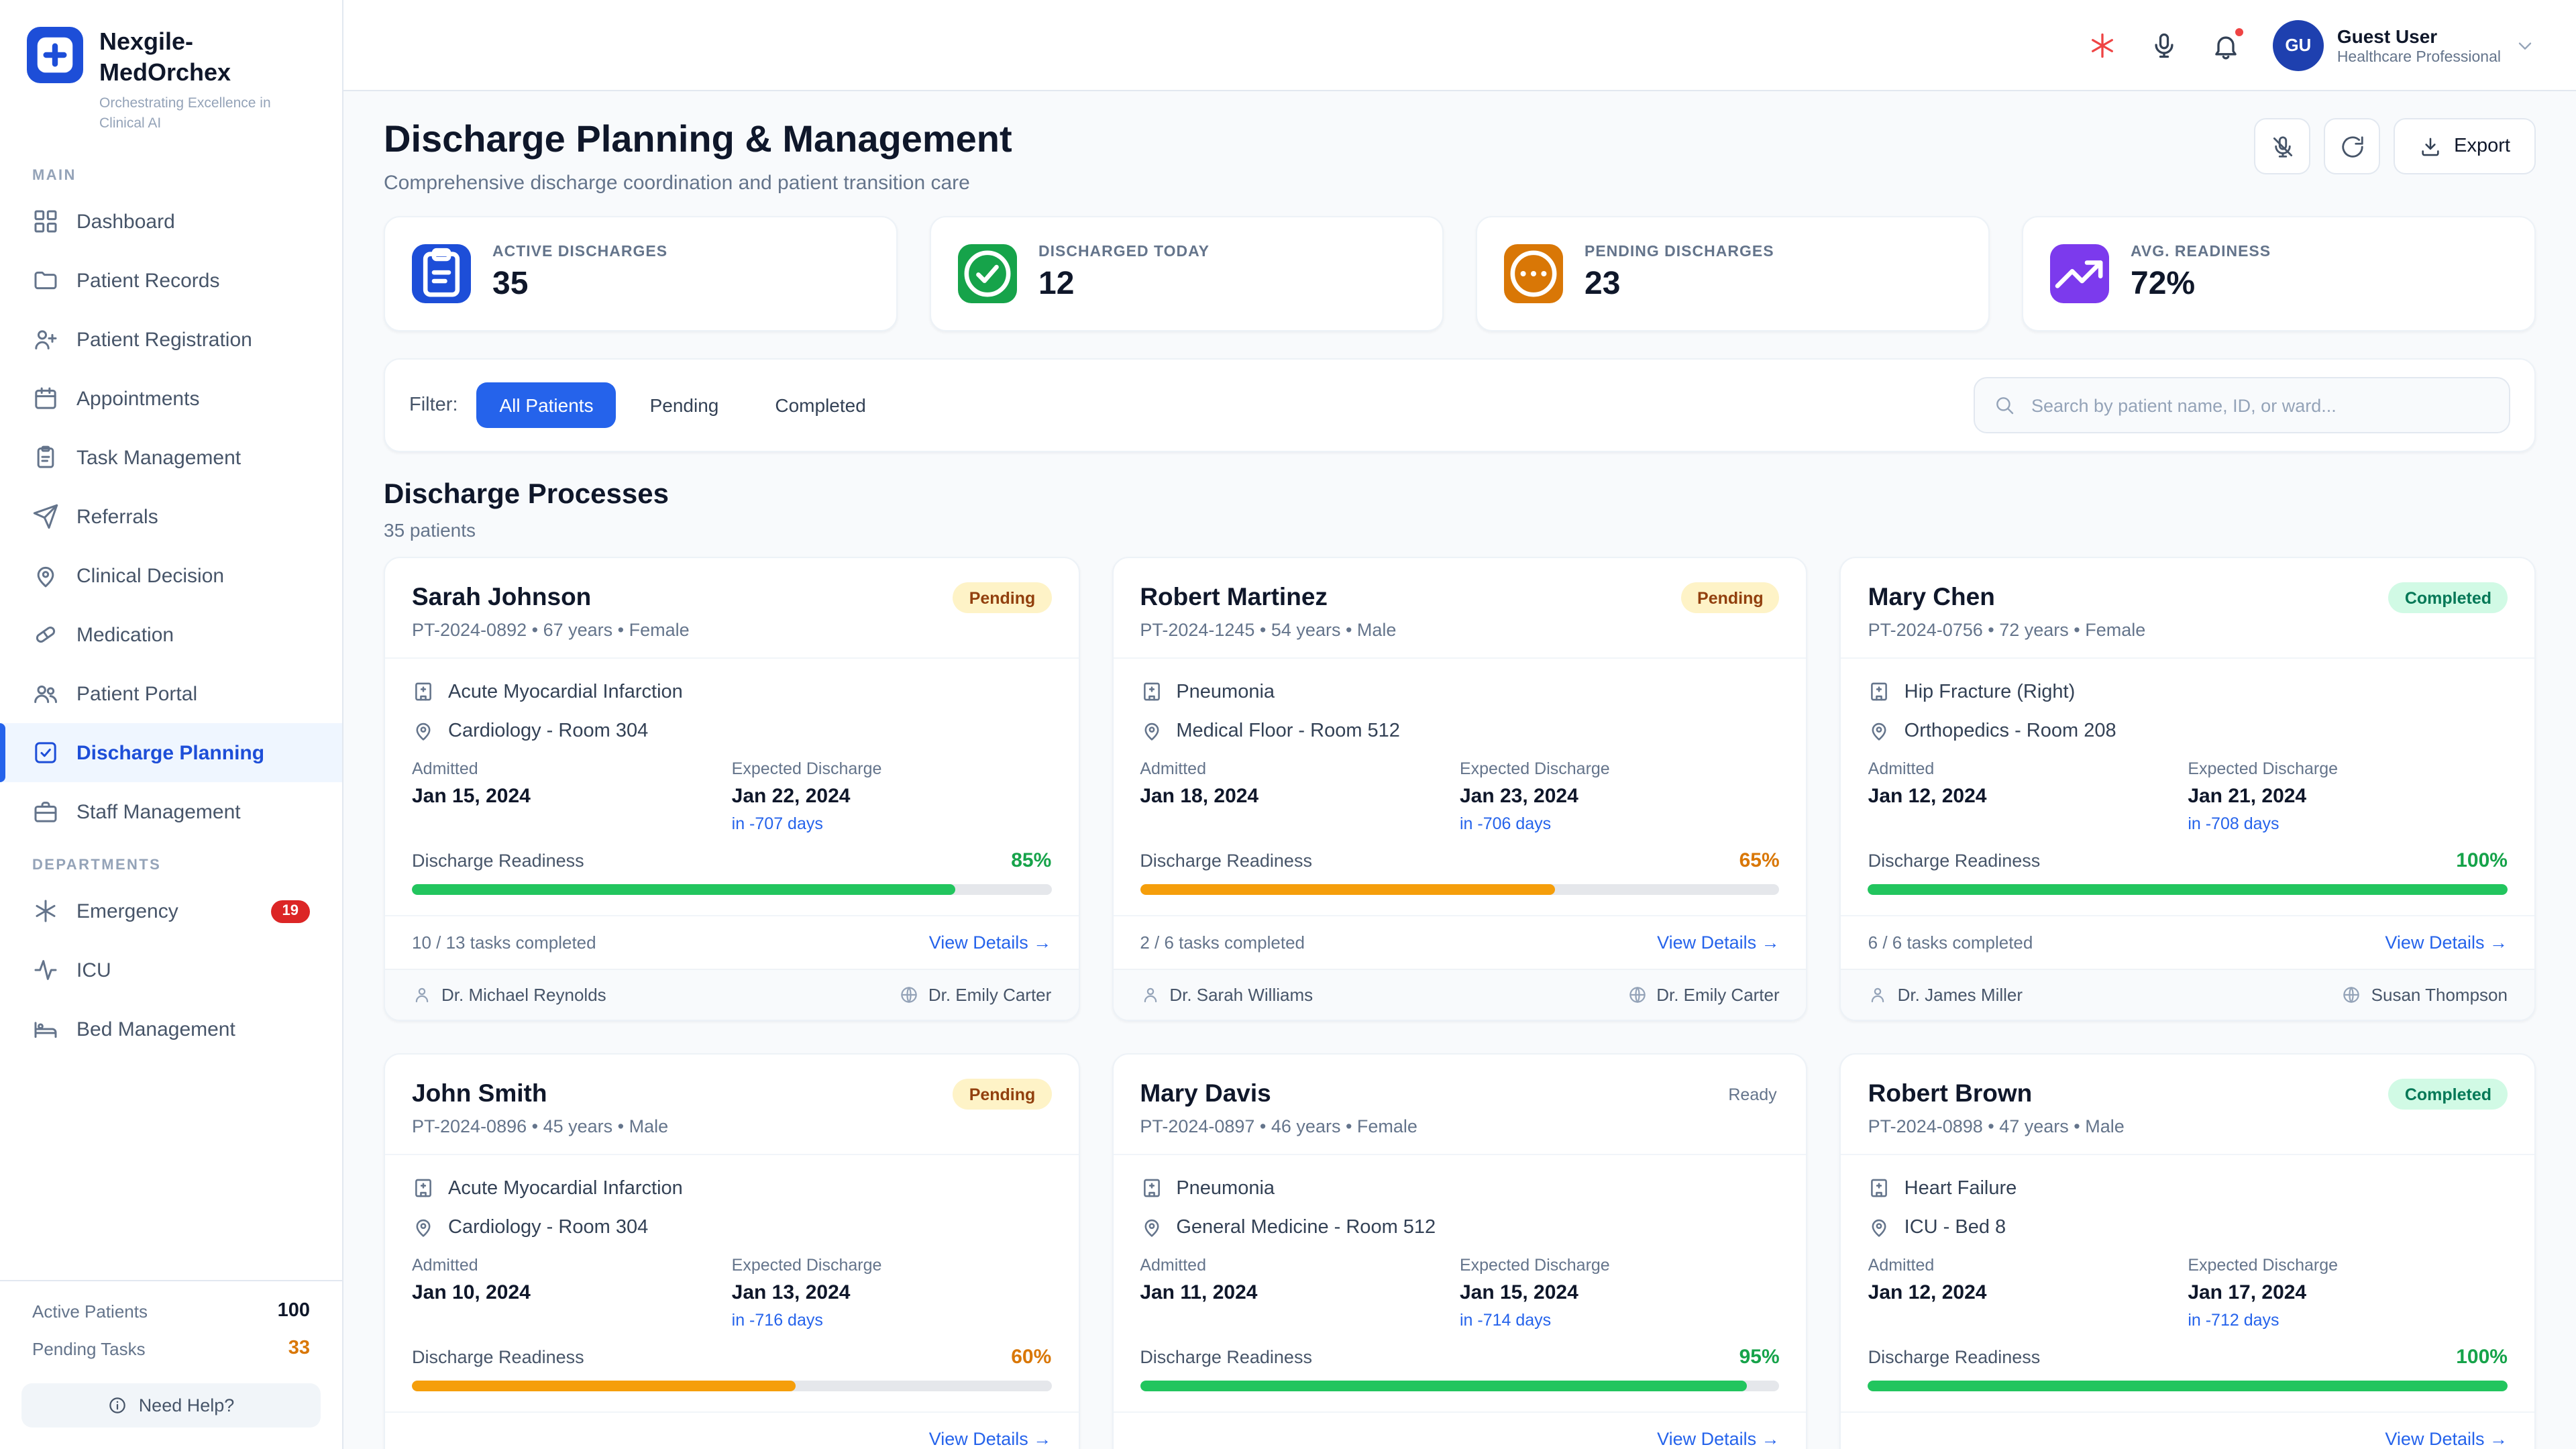 This screenshot has width=2576, height=1449. Describe the element at coordinates (1879, 1227) in the screenshot. I see `map-pin-icon` at that location.